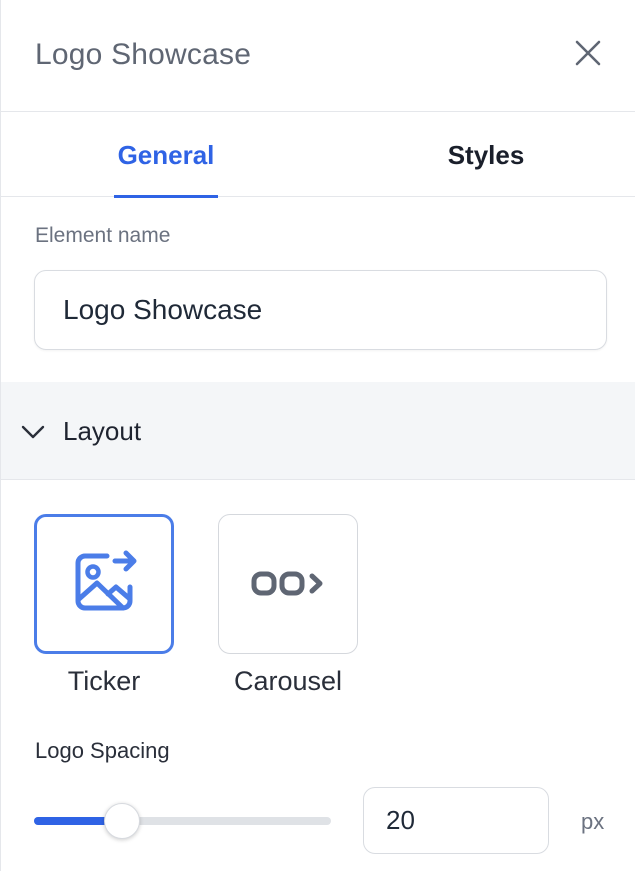 The image size is (635, 871). What do you see at coordinates (318, 56) in the screenshot?
I see `panel-header: Logo Showcase` at bounding box center [318, 56].